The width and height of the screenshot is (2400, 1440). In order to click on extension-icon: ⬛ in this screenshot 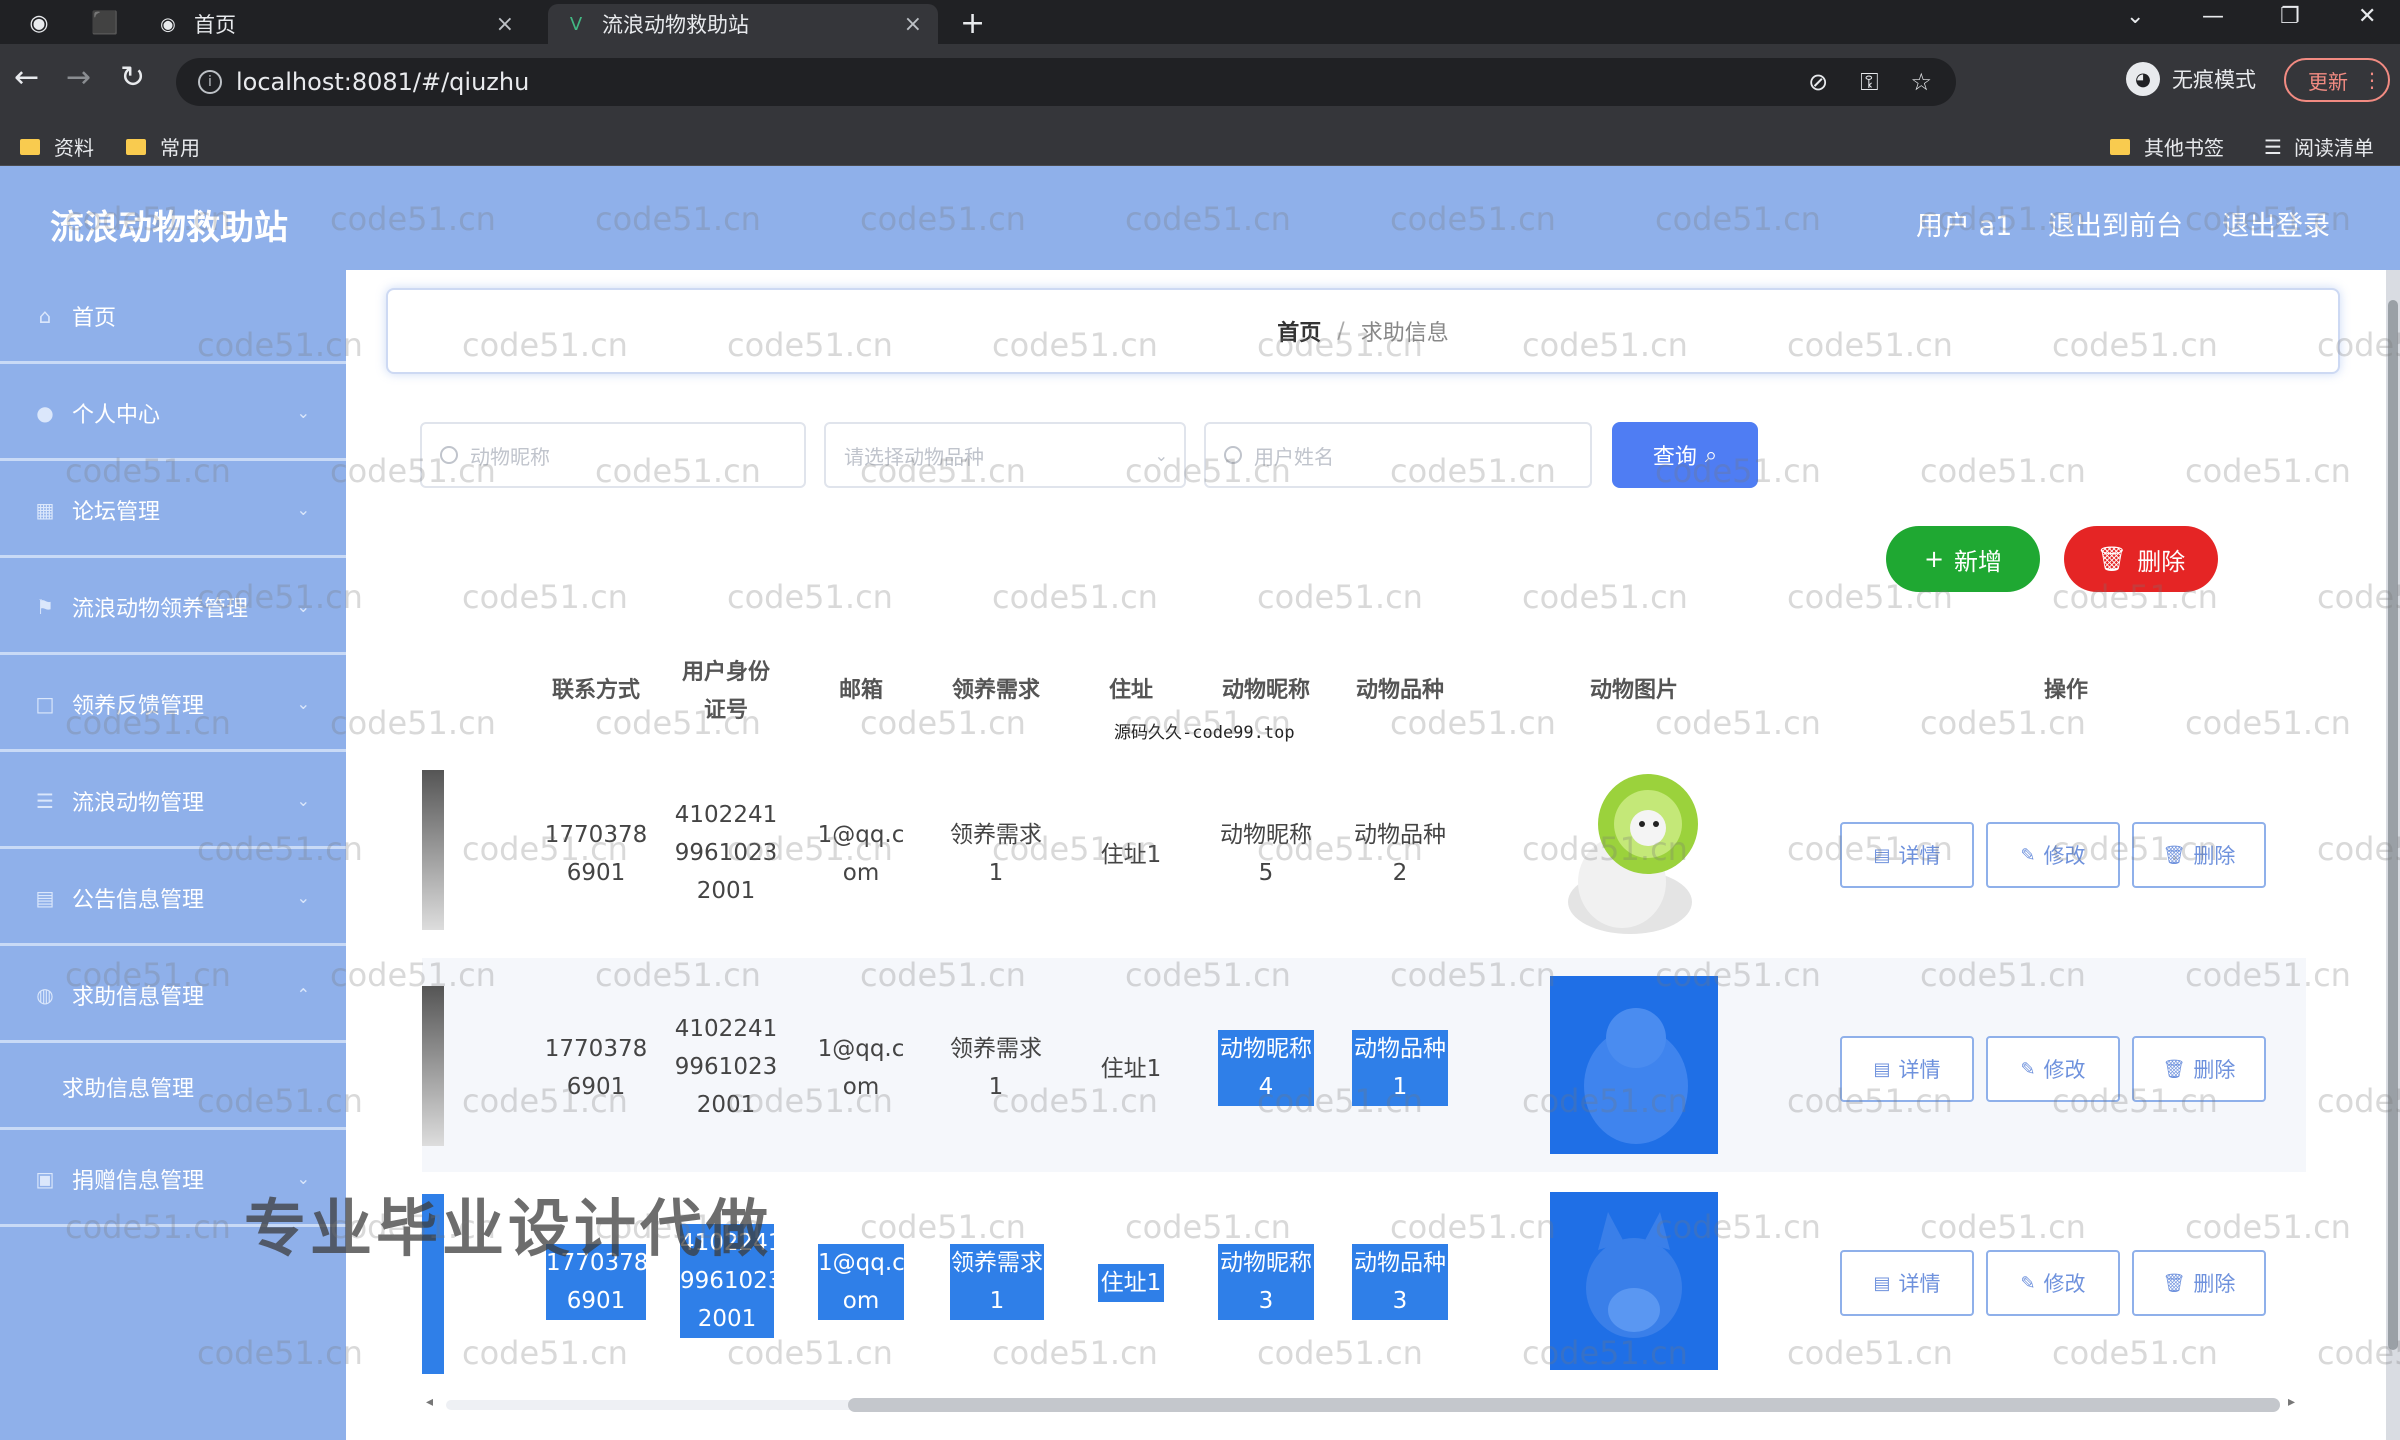, I will do `click(105, 23)`.